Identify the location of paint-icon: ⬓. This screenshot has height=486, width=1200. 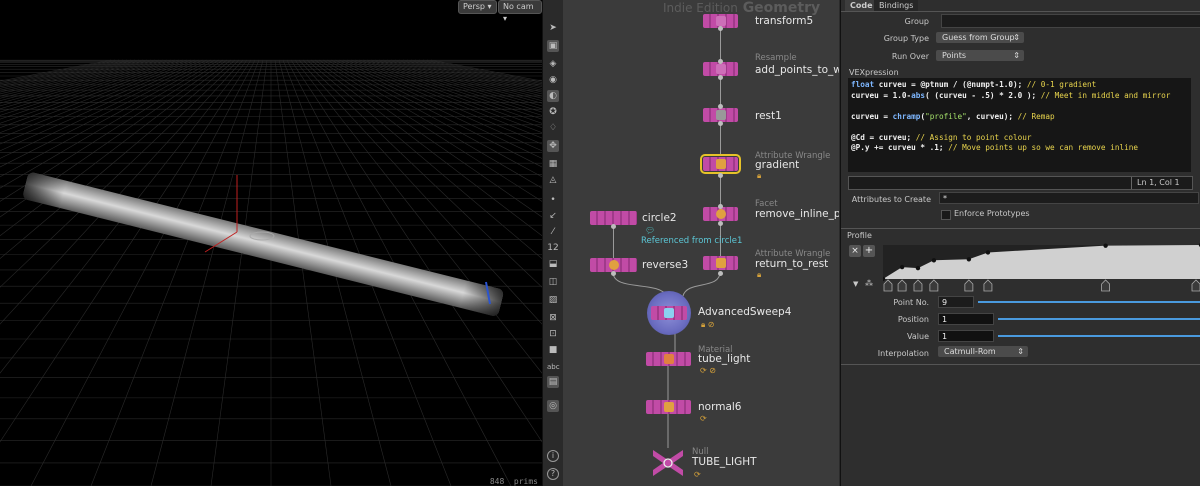
(553, 264).